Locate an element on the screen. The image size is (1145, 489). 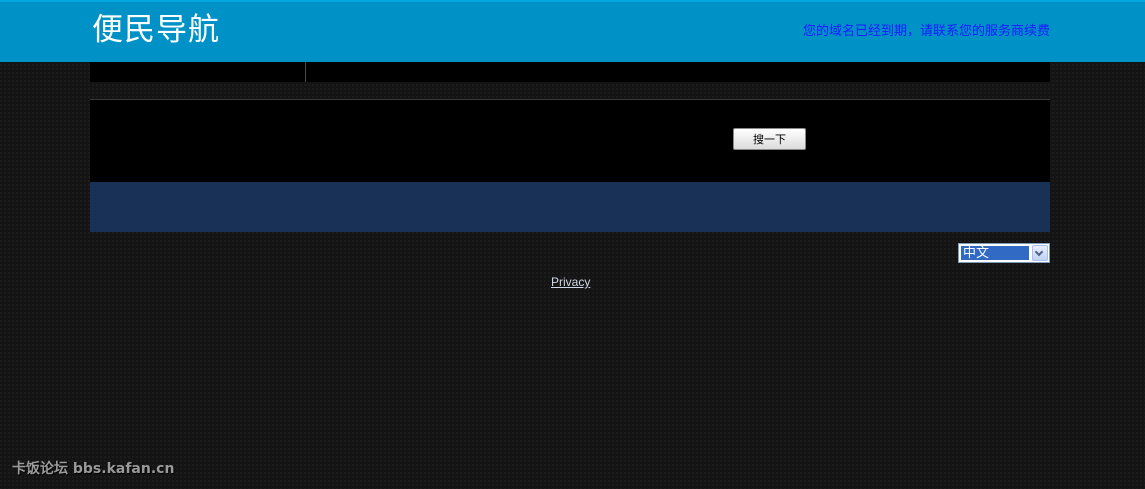
header-bar: 便民导航 您的域名已经到期，请联系您的服务商续费 is located at coordinates (572, 31).